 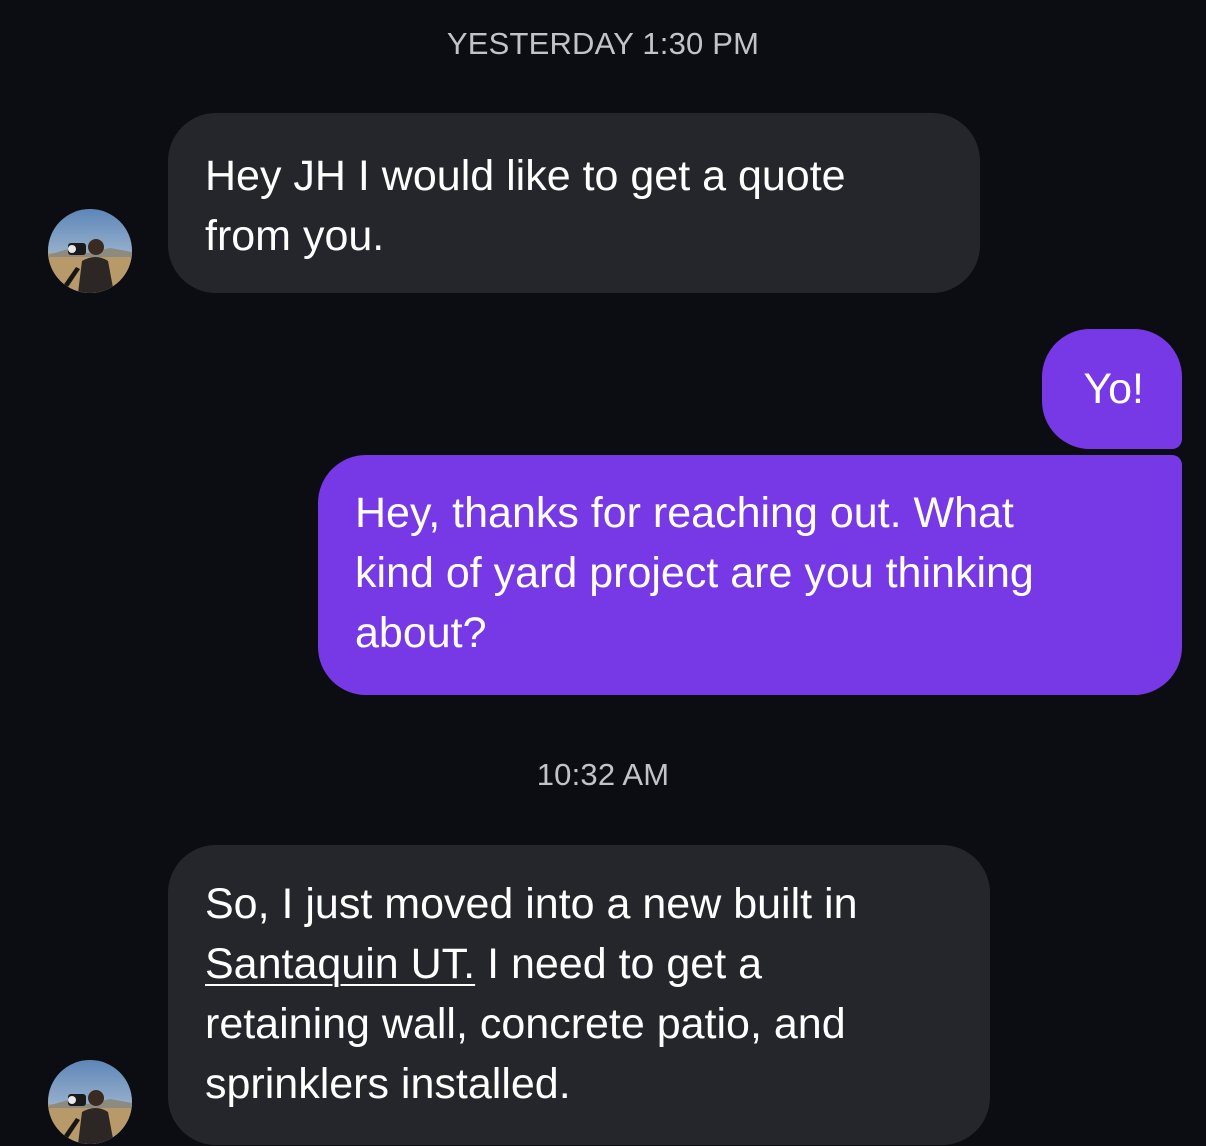 What do you see at coordinates (603, 43) in the screenshot?
I see `timestamp-yesterday: YESTERDAY 1:30 PM` at bounding box center [603, 43].